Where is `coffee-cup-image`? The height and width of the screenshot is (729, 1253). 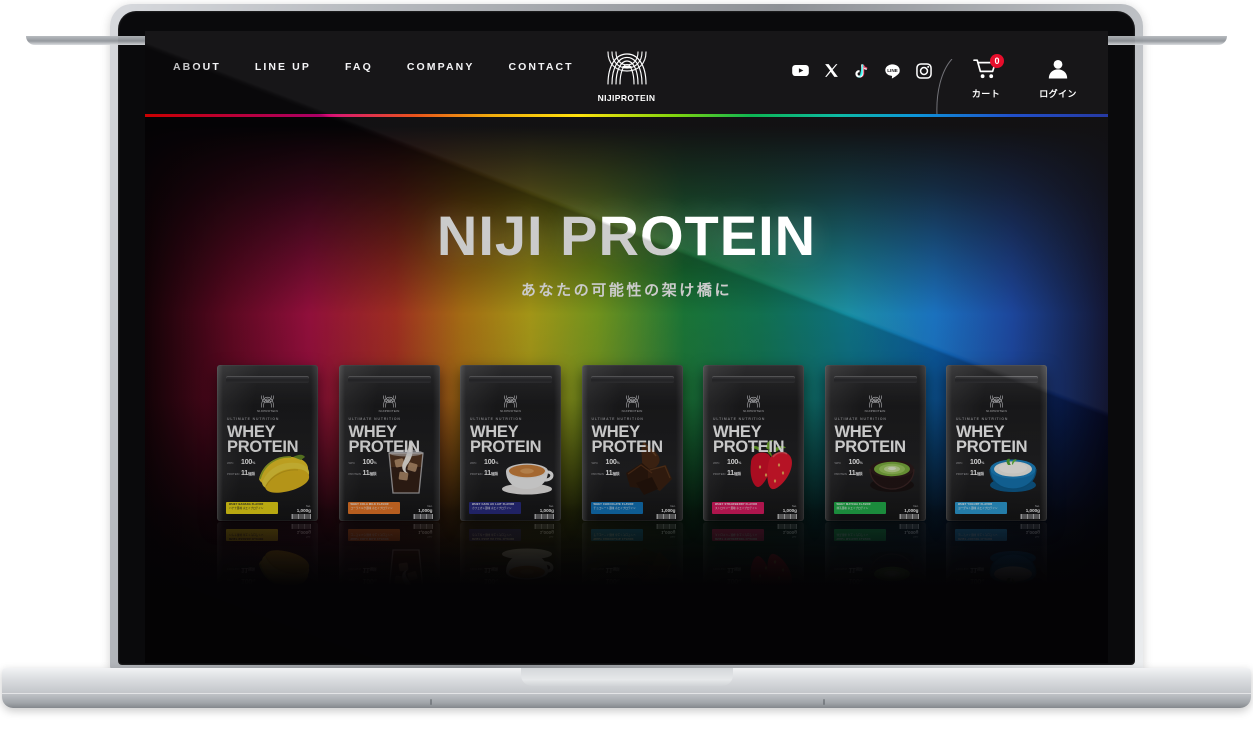 coffee-cup-image is located at coordinates (527, 566).